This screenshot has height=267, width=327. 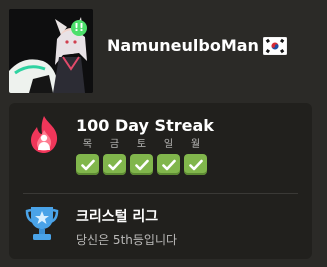 What do you see at coordinates (79, 28) in the screenshot?
I see `online-badge: !!` at bounding box center [79, 28].